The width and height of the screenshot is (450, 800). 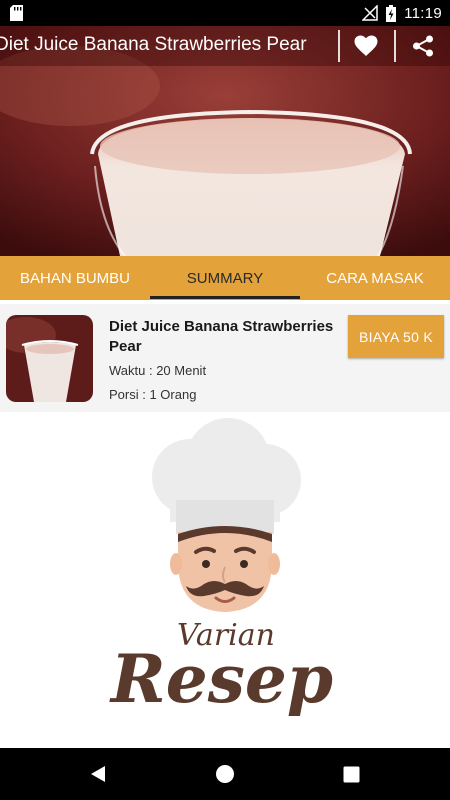 I want to click on recents-button, so click(x=351, y=774).